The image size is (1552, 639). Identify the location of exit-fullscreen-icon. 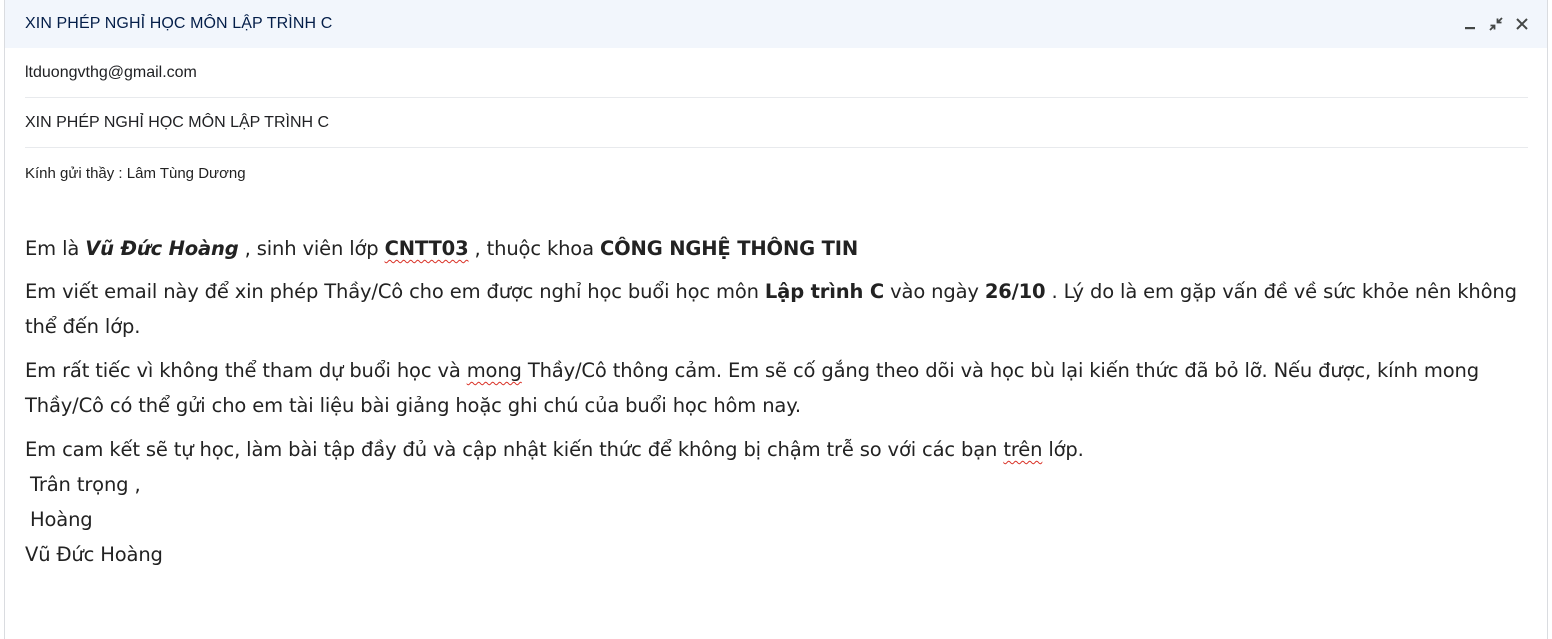
(1496, 24).